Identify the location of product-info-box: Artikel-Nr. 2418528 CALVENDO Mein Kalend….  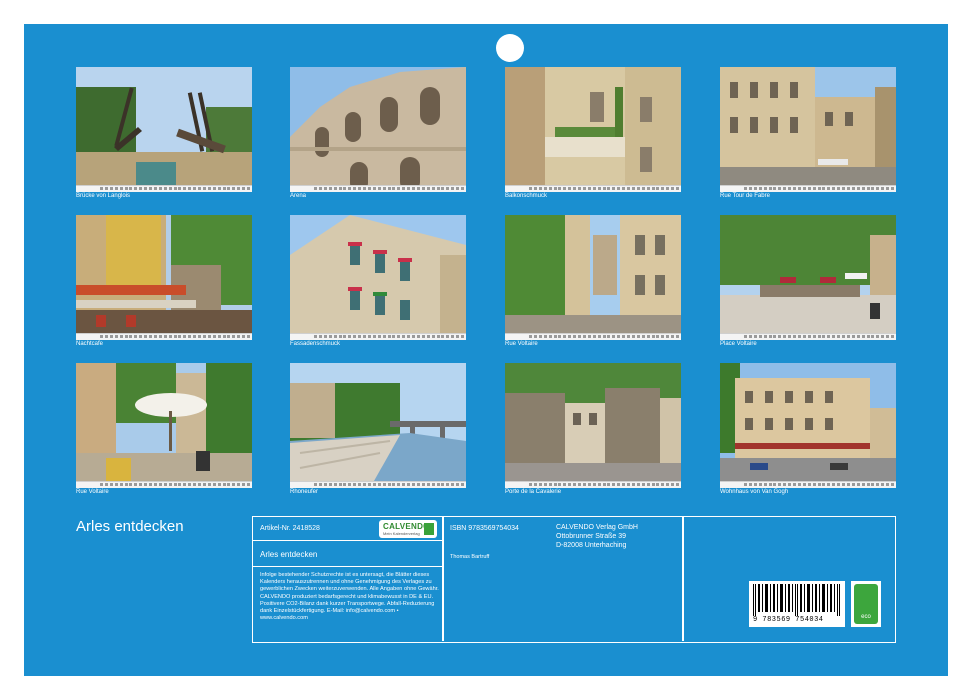
(574, 579).